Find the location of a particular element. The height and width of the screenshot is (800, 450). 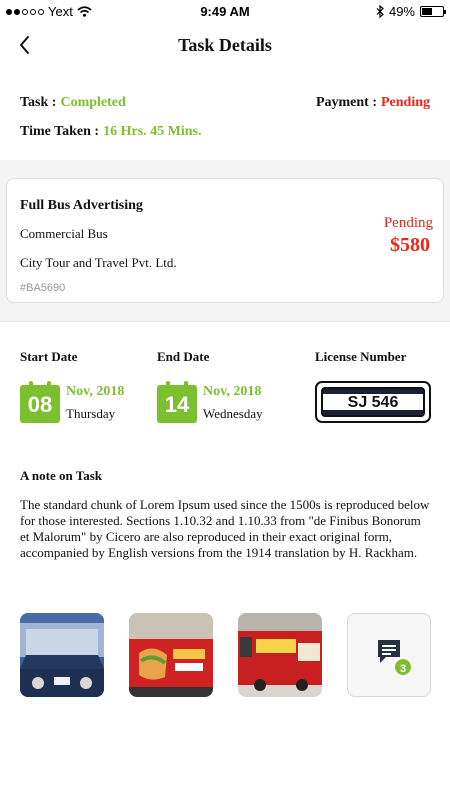

navigation-bar: Task Details is located at coordinates (225, 46).